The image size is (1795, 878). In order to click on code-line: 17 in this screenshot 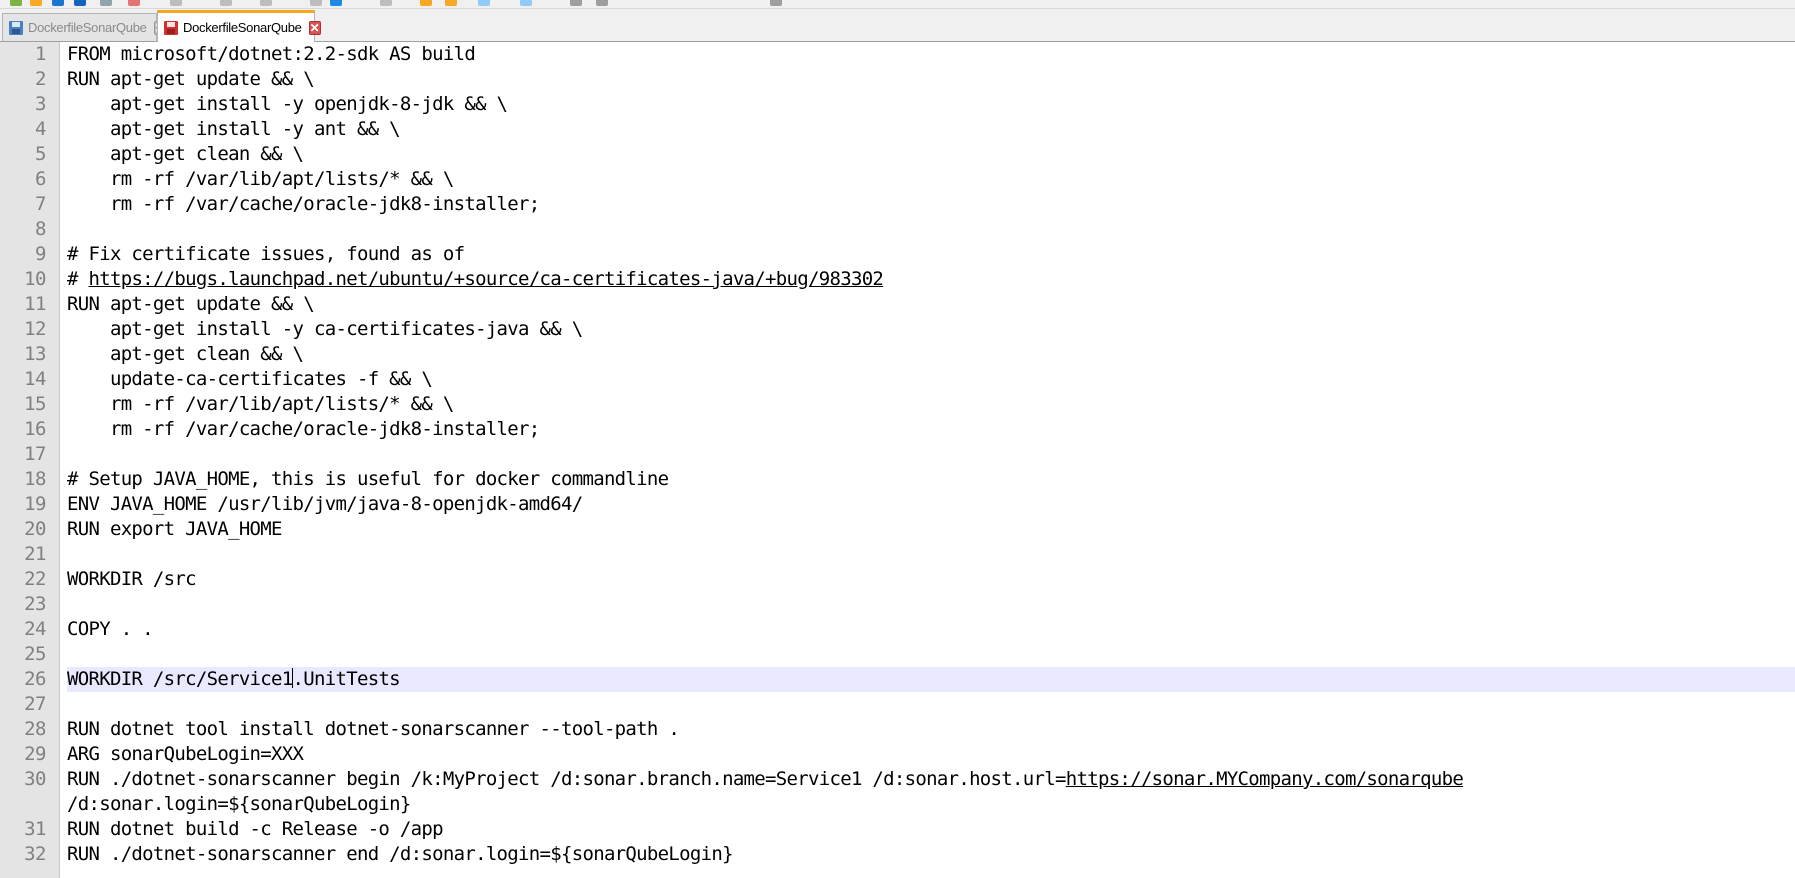, I will do `click(897, 454)`.